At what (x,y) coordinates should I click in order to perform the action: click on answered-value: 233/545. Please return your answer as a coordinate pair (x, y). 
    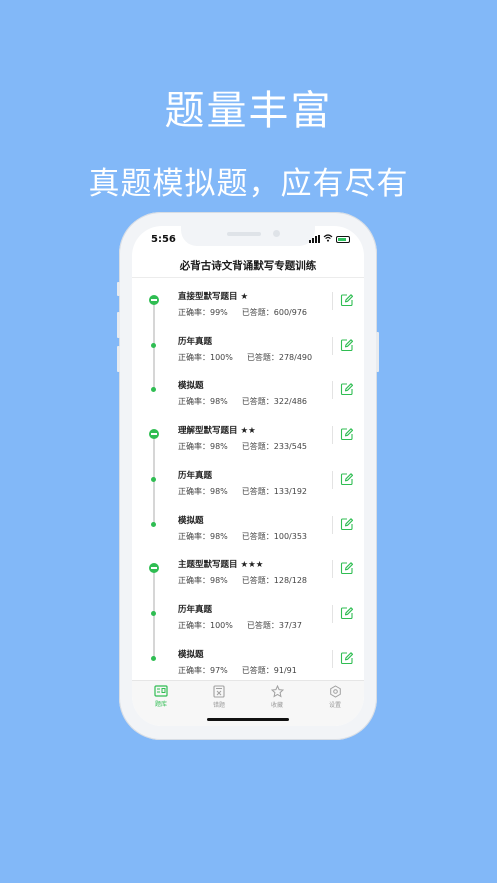
    Looking at the image, I should click on (290, 447).